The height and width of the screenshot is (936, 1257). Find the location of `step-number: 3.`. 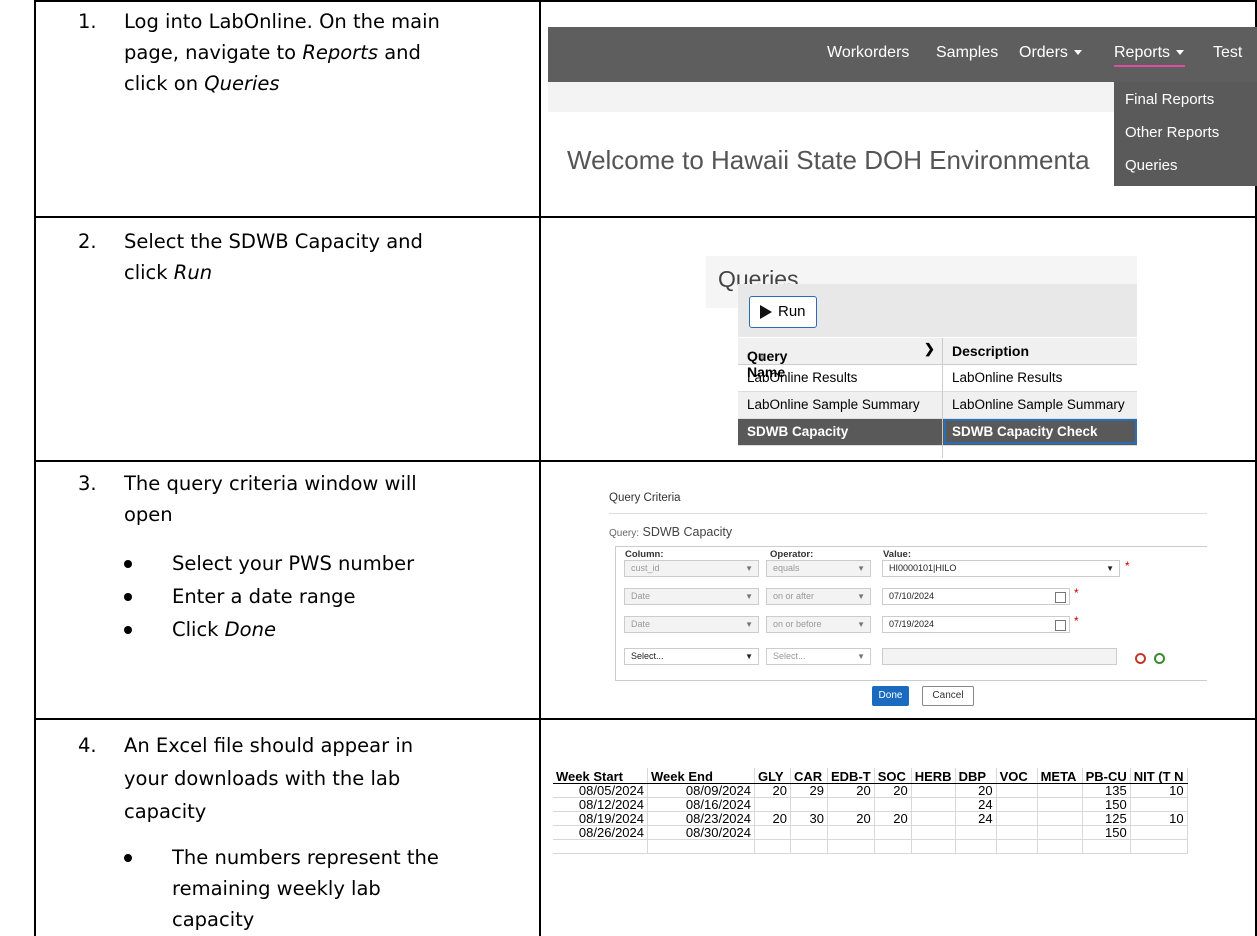

step-number: 3. is located at coordinates (87, 483).